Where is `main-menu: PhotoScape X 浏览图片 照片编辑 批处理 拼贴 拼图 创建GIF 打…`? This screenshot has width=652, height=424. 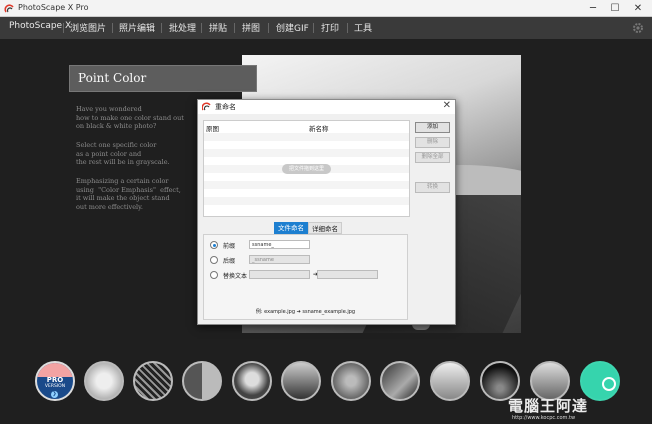 main-menu: PhotoScape X 浏览图片 照片编辑 批处理 拼贴 拼图 创建GIF 打… is located at coordinates (326, 28).